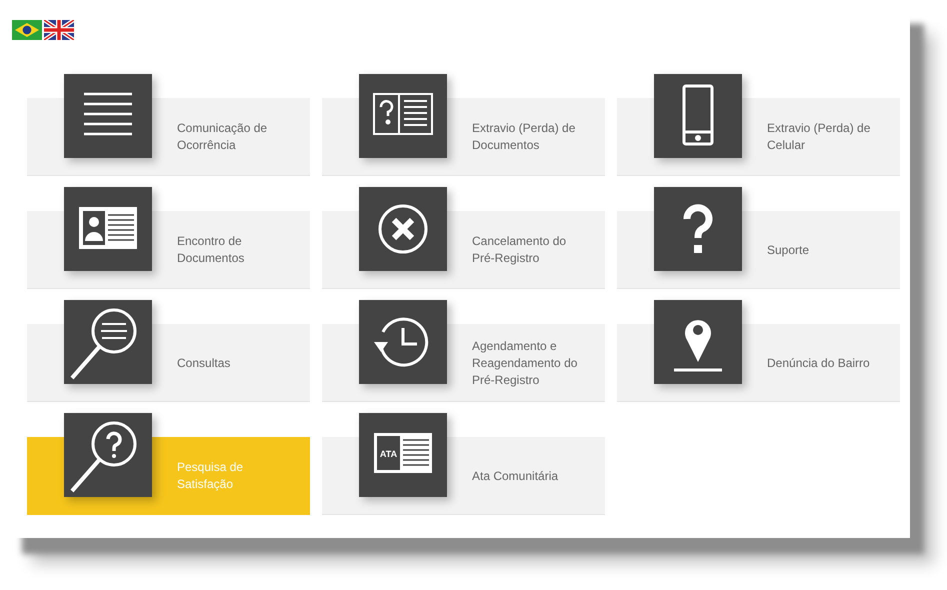 Image resolution: width=947 pixels, height=590 pixels. What do you see at coordinates (403, 455) in the screenshot?
I see `document-label-icon: ATA` at bounding box center [403, 455].